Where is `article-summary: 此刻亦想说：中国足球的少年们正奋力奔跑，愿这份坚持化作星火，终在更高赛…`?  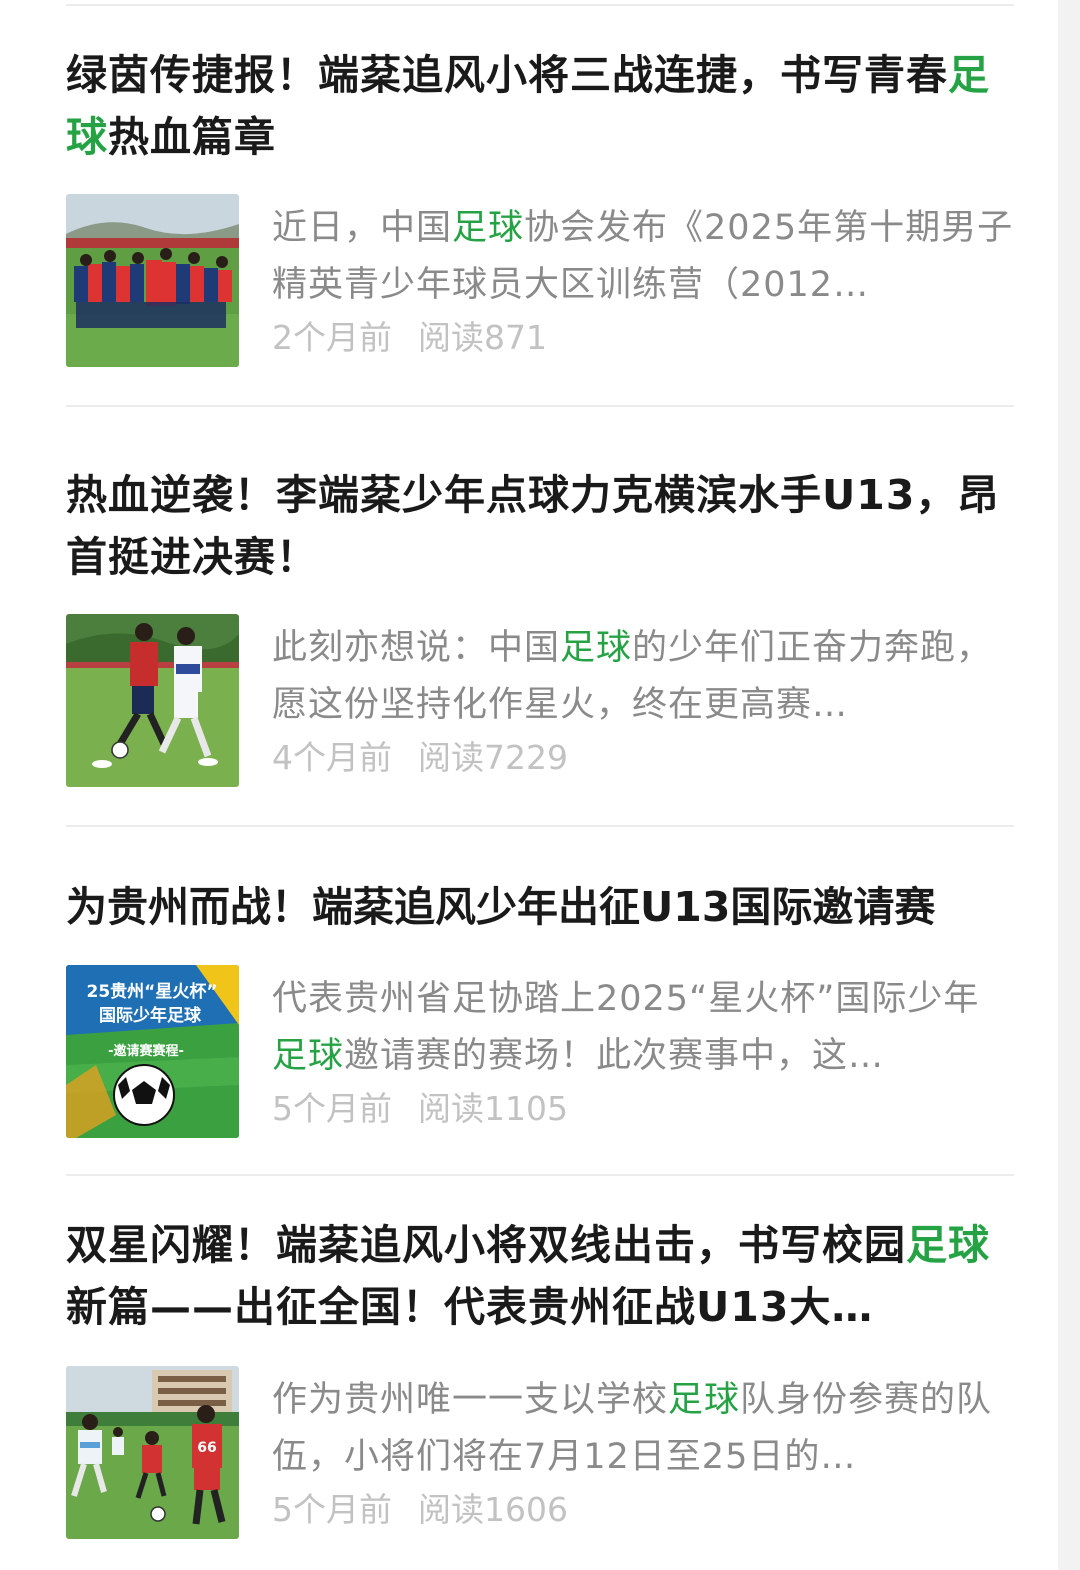 article-summary: 此刻亦想说：中国足球的少年们正奋力奔跑，愿这份坚持化作星火，终在更高赛… is located at coordinates (632, 676).